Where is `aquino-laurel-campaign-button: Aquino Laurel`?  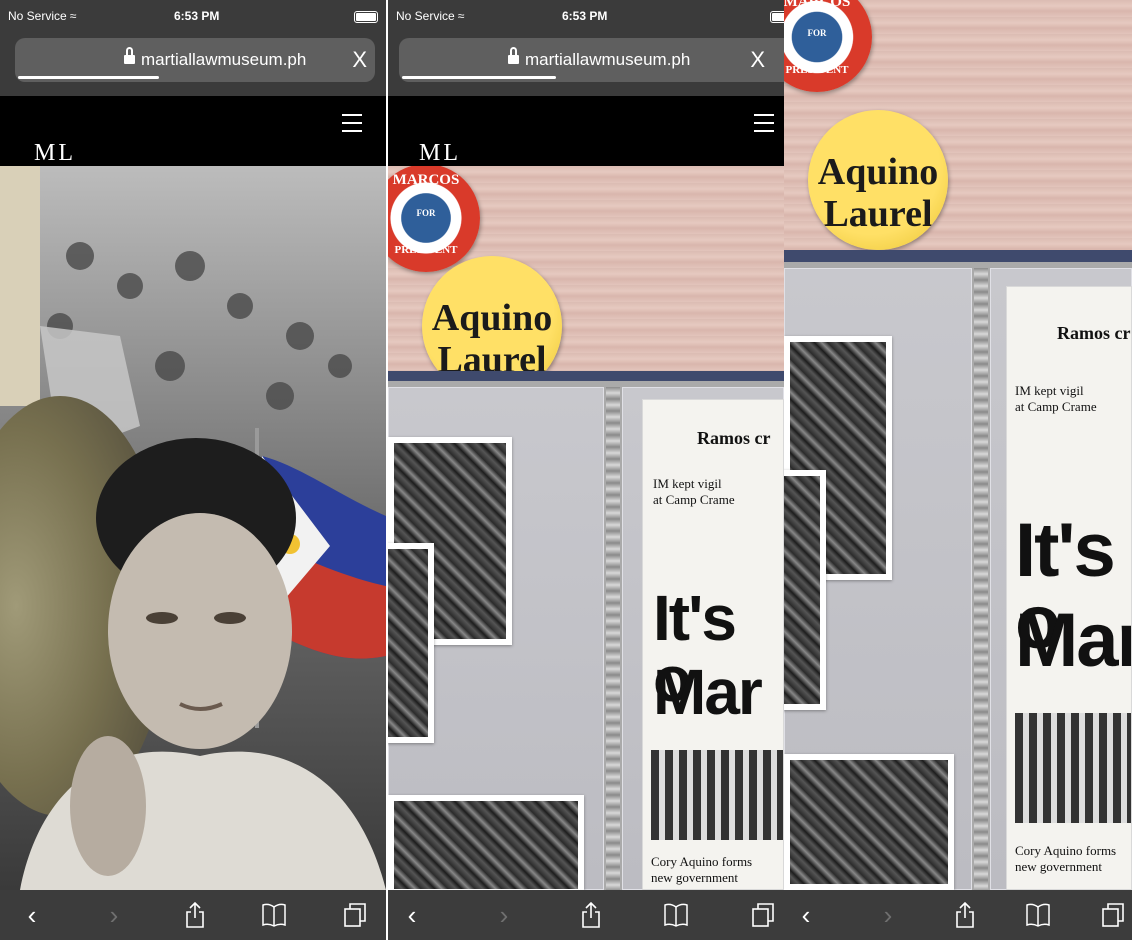
aquino-laurel-campaign-button: Aquino Laurel is located at coordinates (878, 180).